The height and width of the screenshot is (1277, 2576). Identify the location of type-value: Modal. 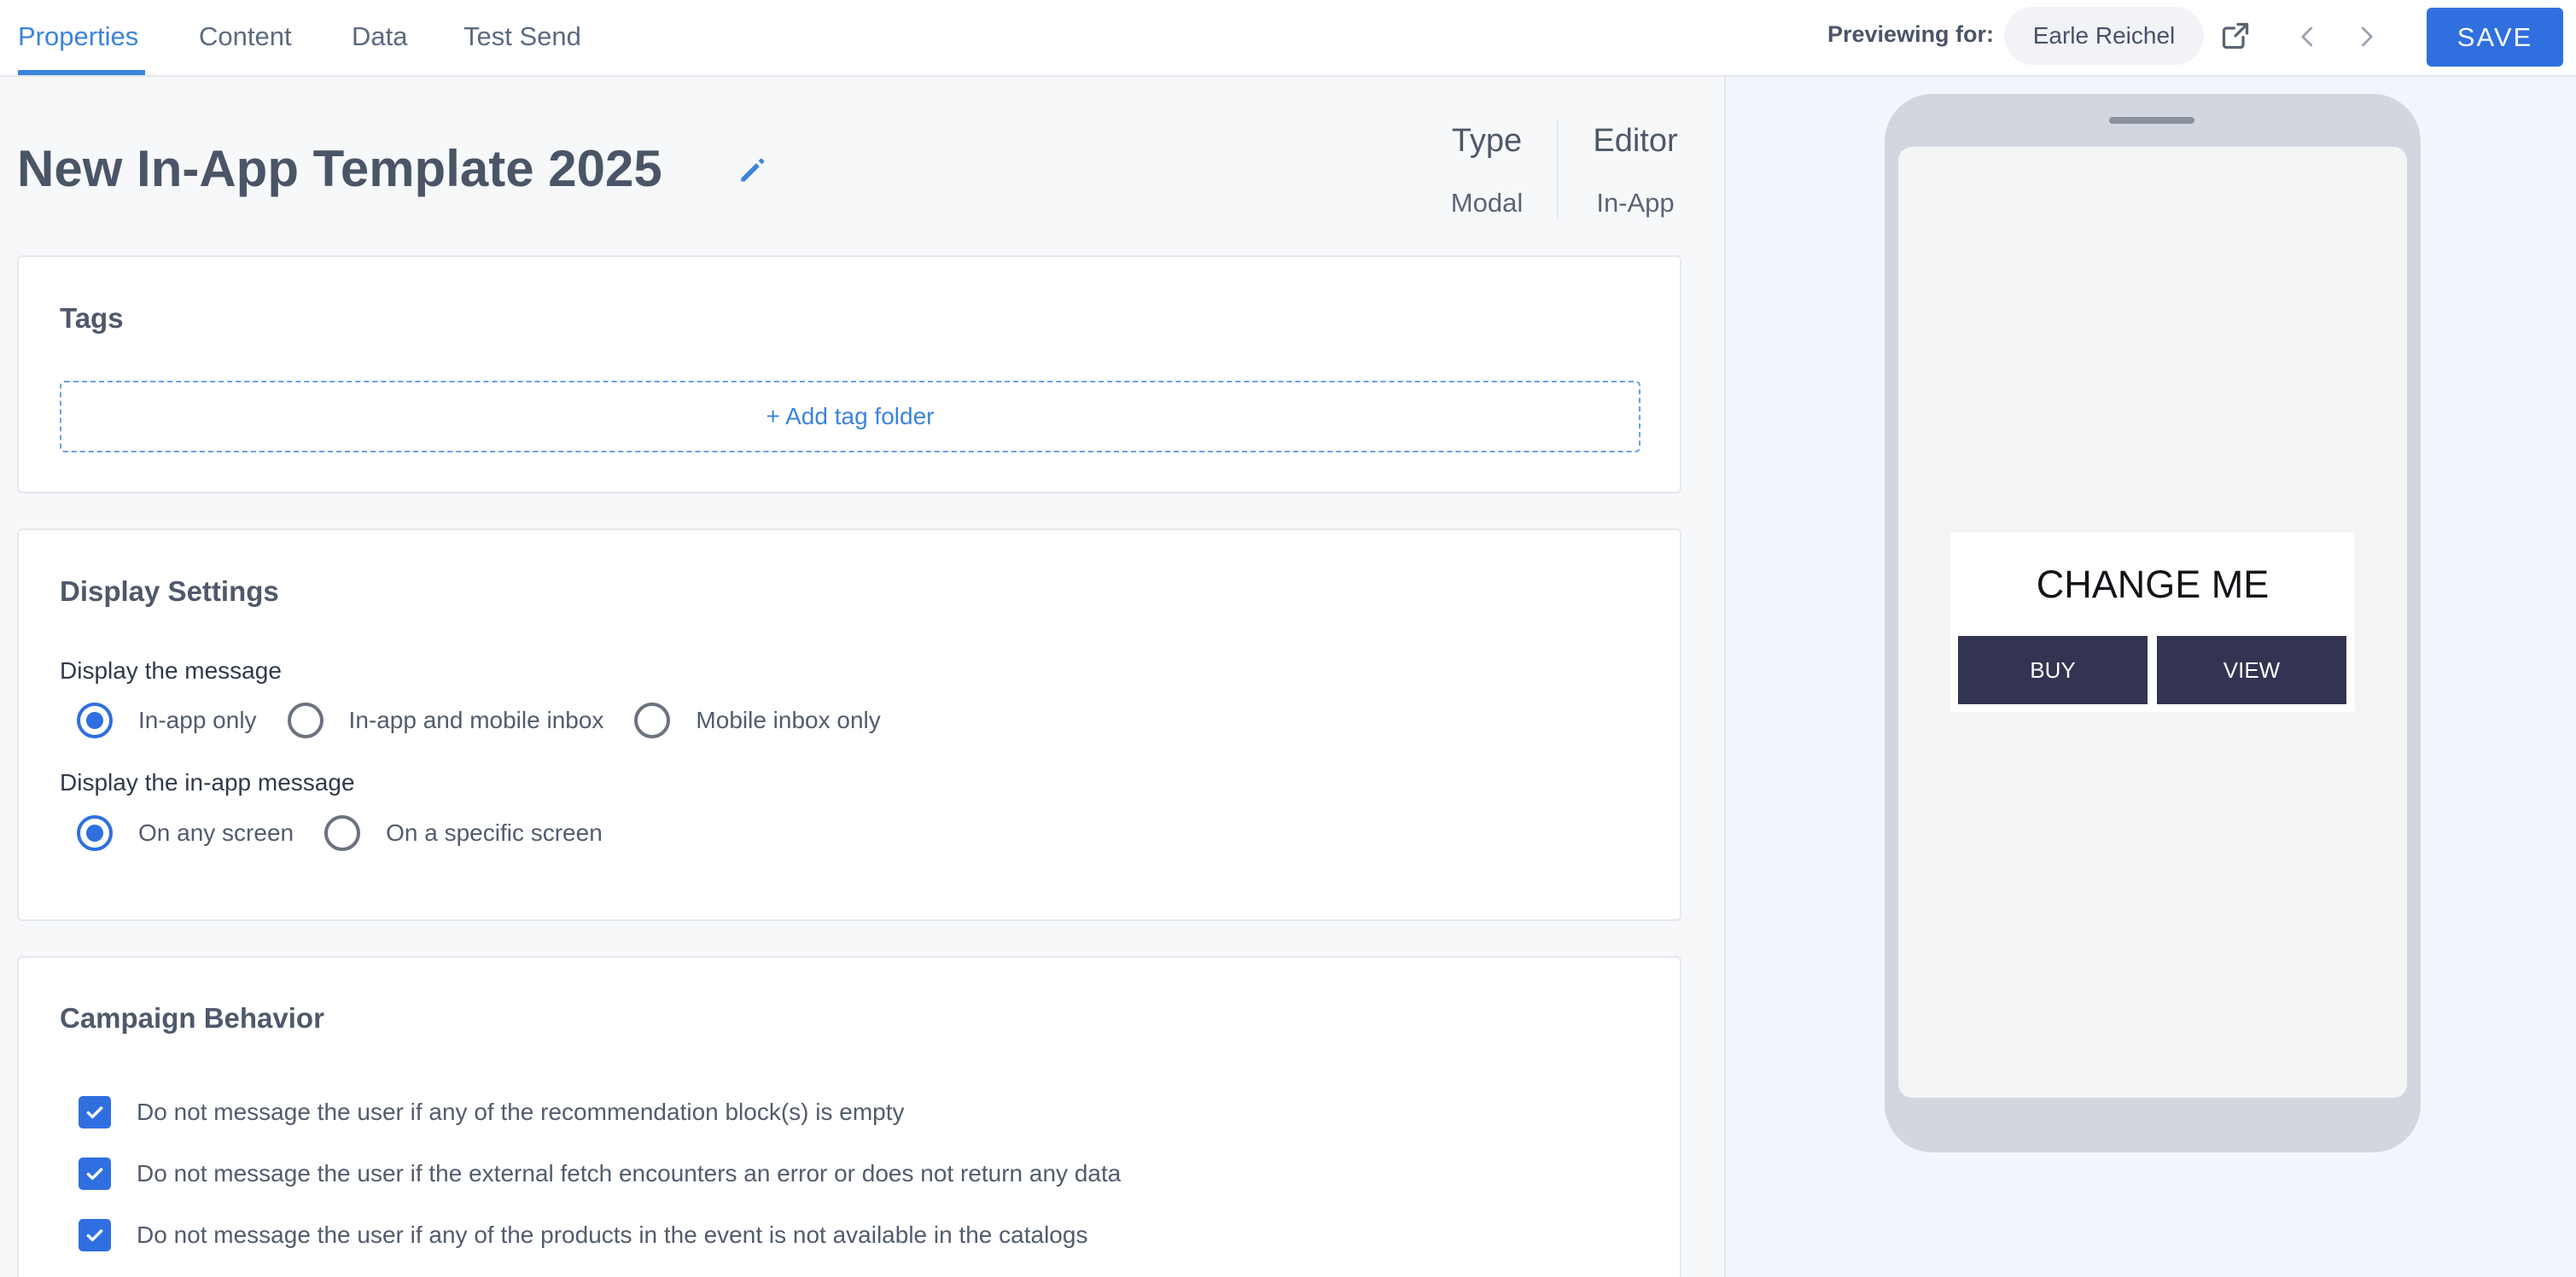
(1487, 203).